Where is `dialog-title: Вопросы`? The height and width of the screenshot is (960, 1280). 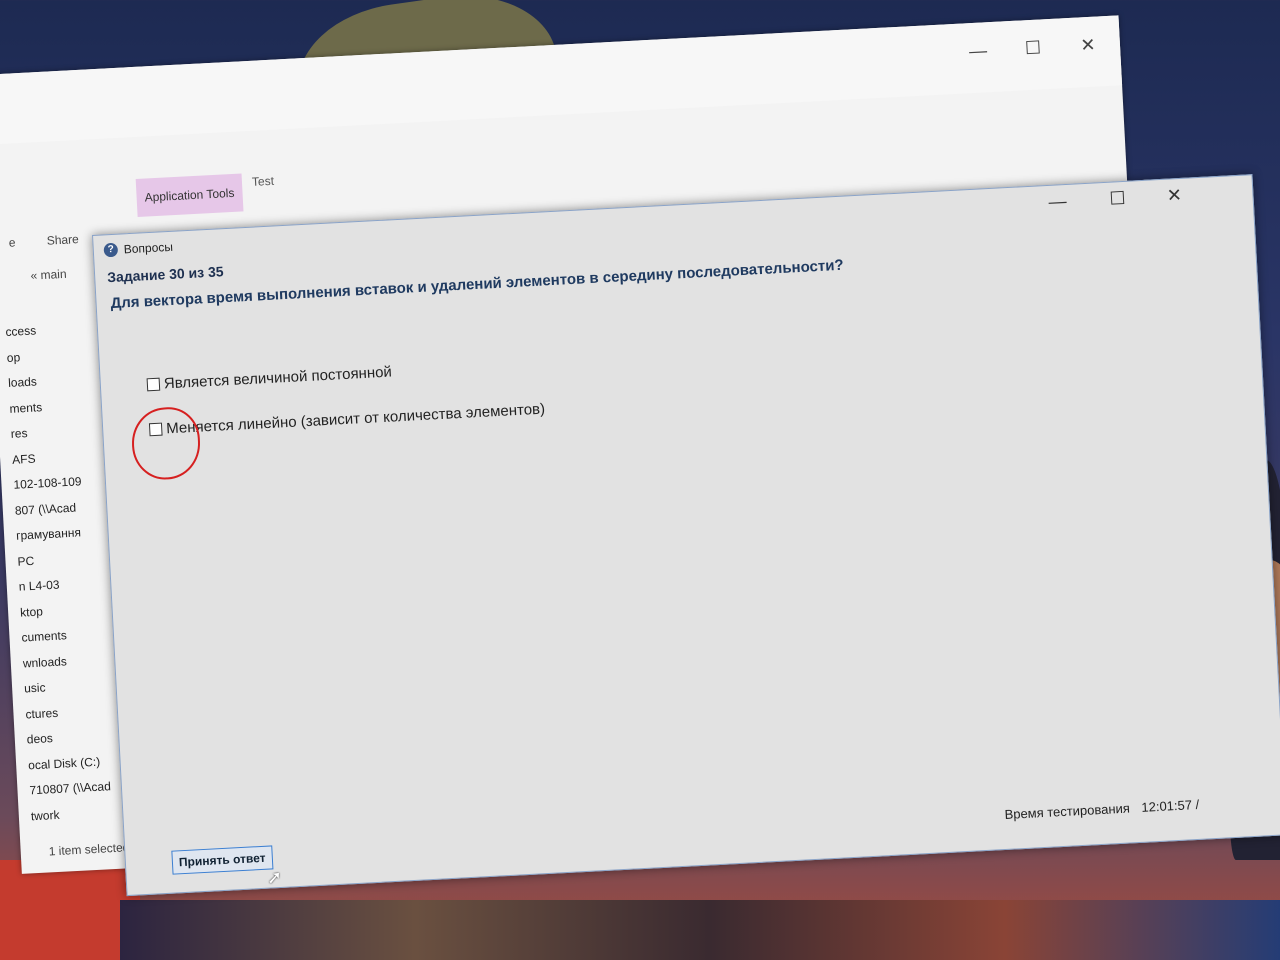 dialog-title: Вопросы is located at coordinates (148, 248).